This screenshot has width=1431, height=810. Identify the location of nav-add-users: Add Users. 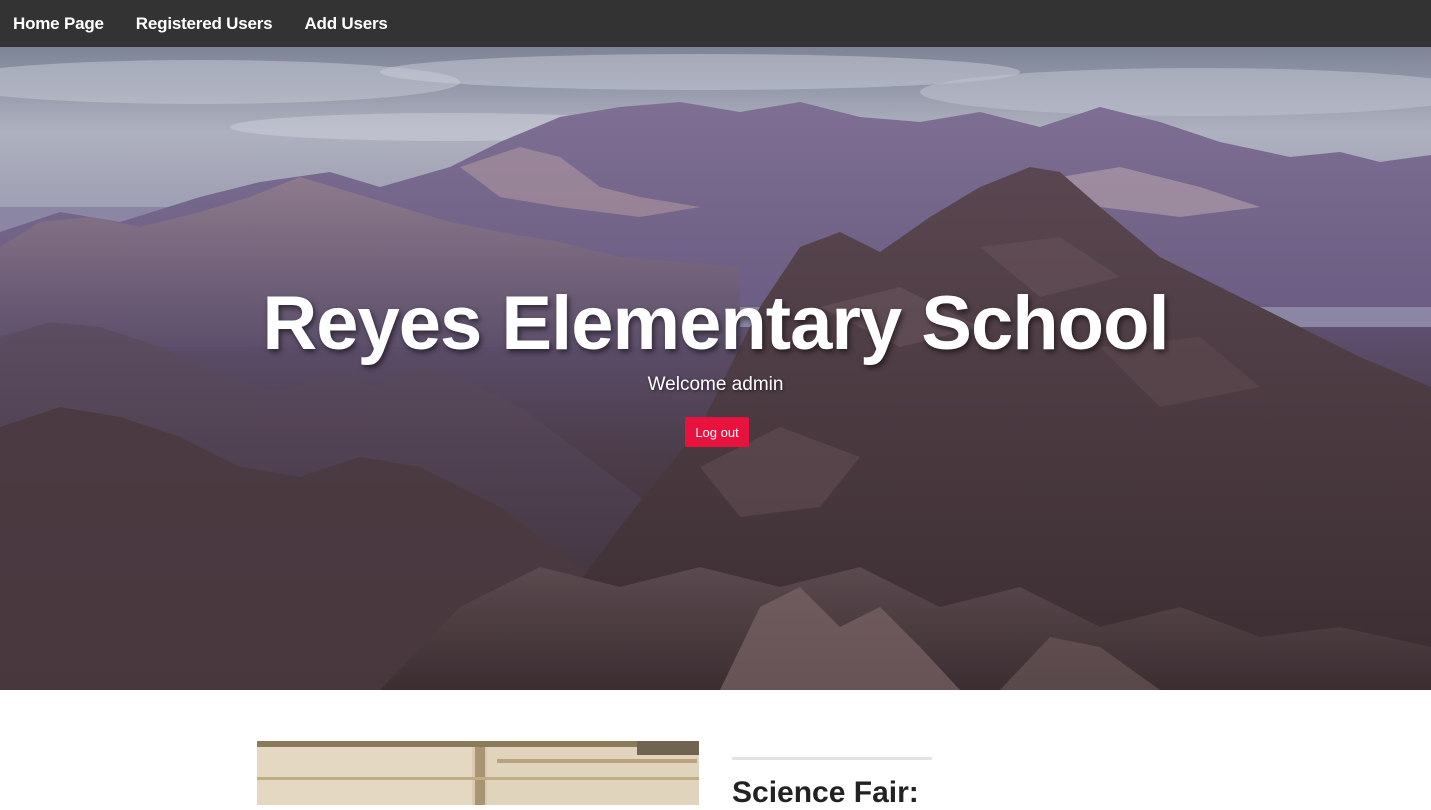
(345, 24).